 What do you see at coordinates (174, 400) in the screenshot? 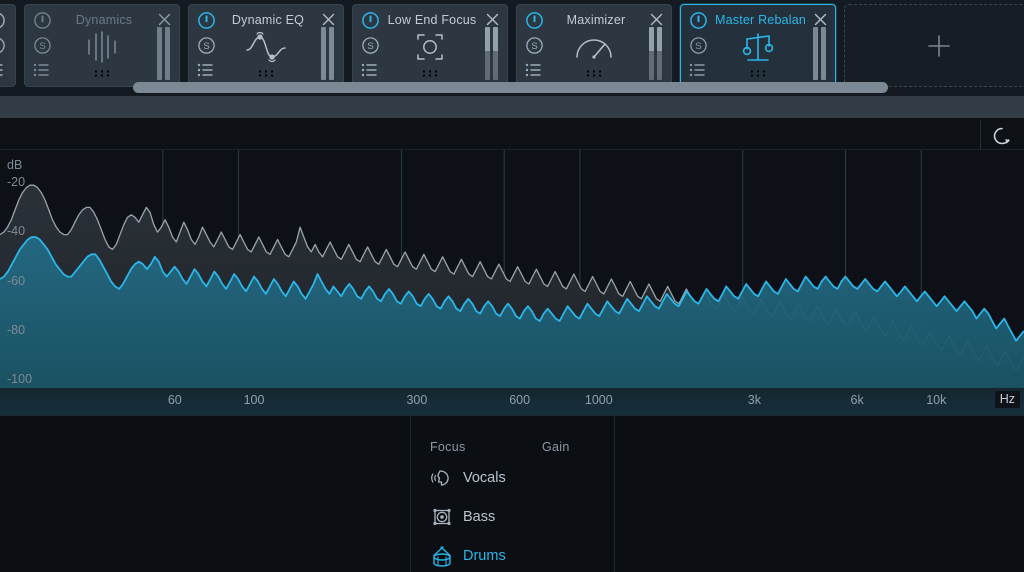
I see `frequency-tick-label: 60` at bounding box center [174, 400].